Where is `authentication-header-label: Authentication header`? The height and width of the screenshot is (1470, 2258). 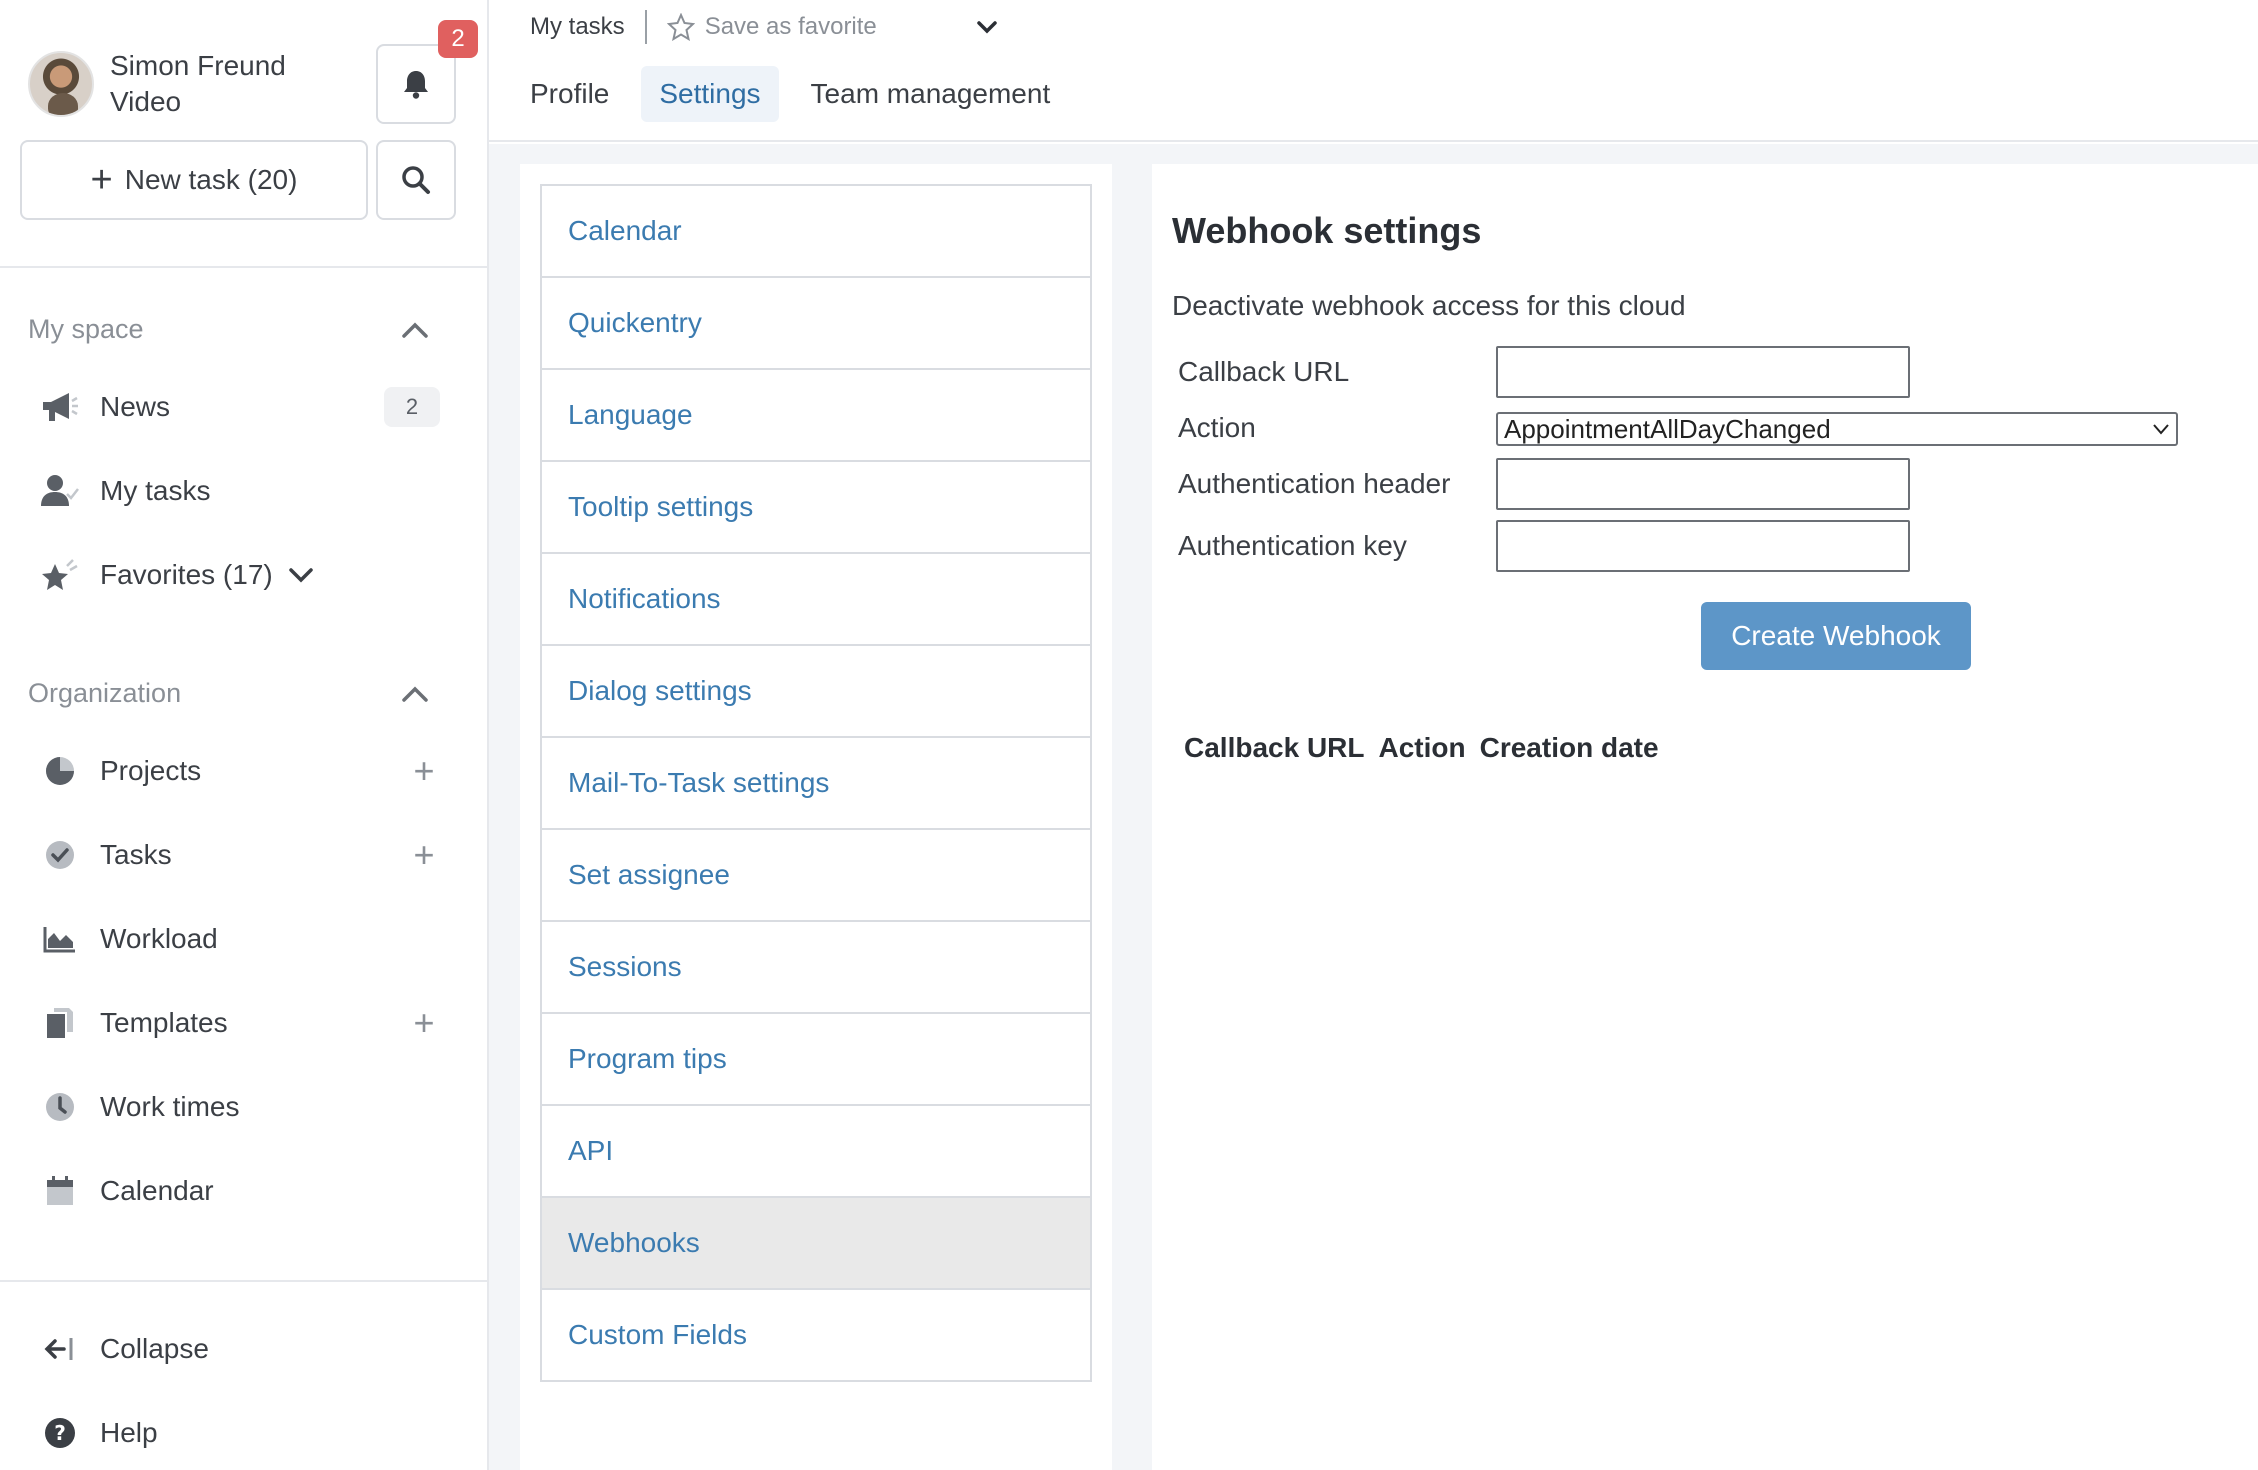
authentication-header-label: Authentication header is located at coordinates (1314, 483).